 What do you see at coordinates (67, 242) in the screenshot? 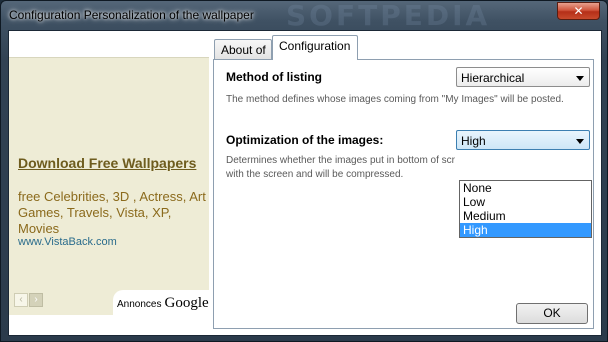
I see `ad-url-link: www.VistaBack.com` at bounding box center [67, 242].